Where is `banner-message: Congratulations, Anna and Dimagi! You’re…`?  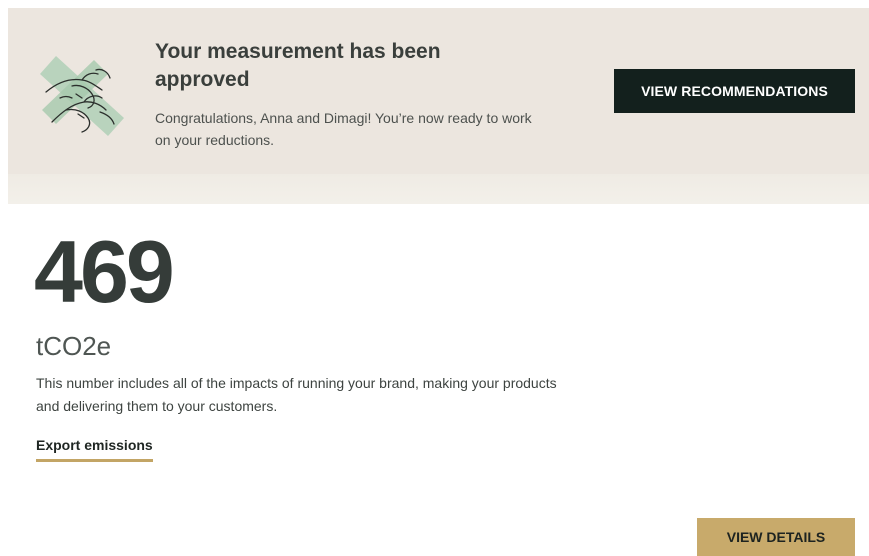
banner-message: Congratulations, Anna and Dimagi! You’re… is located at coordinates (343, 129).